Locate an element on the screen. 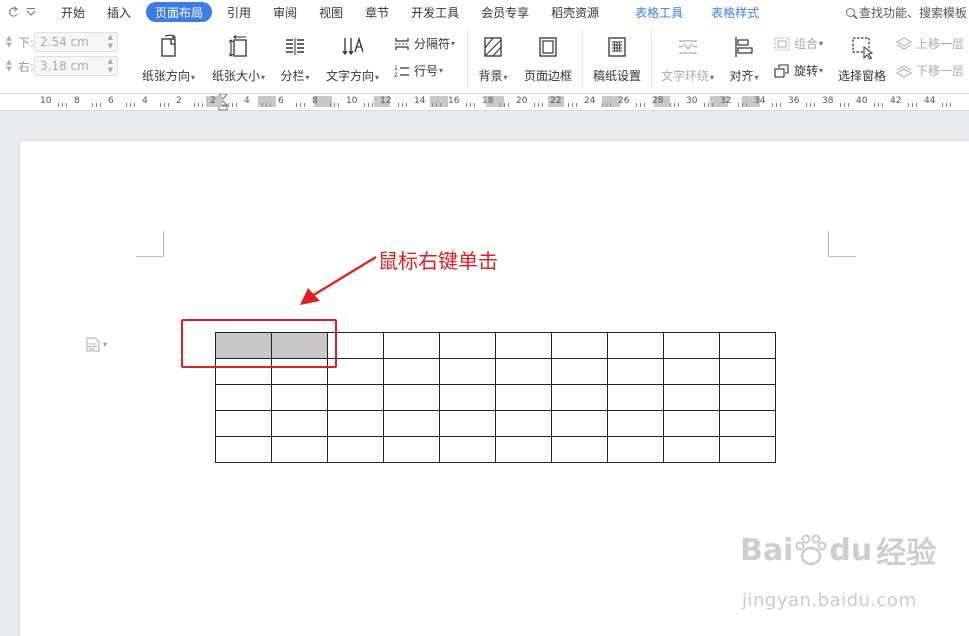 This screenshot has height=636, width=969. menu-insert: 插入 is located at coordinates (119, 12).